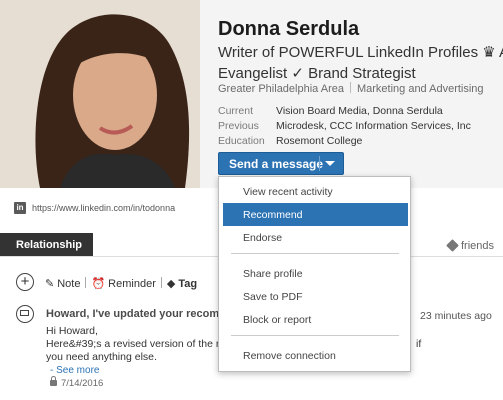 The height and width of the screenshot is (400, 503). I want to click on profile-name: Donna Serdula, so click(289, 29).